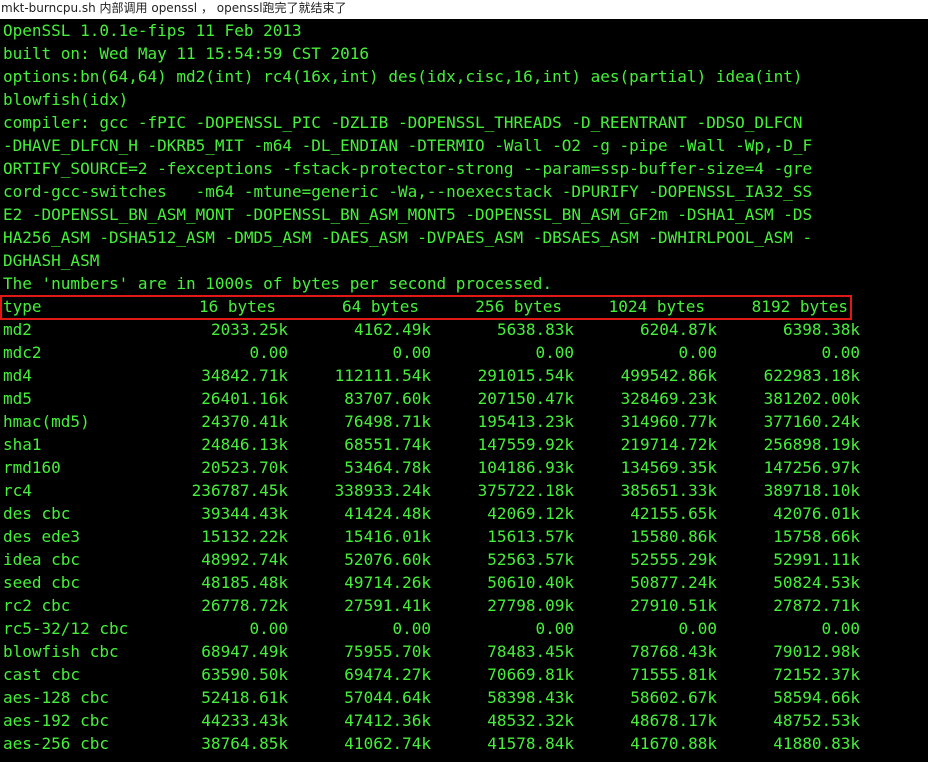  I want to click on throughput-cell: 219714.72k, so click(668, 444).